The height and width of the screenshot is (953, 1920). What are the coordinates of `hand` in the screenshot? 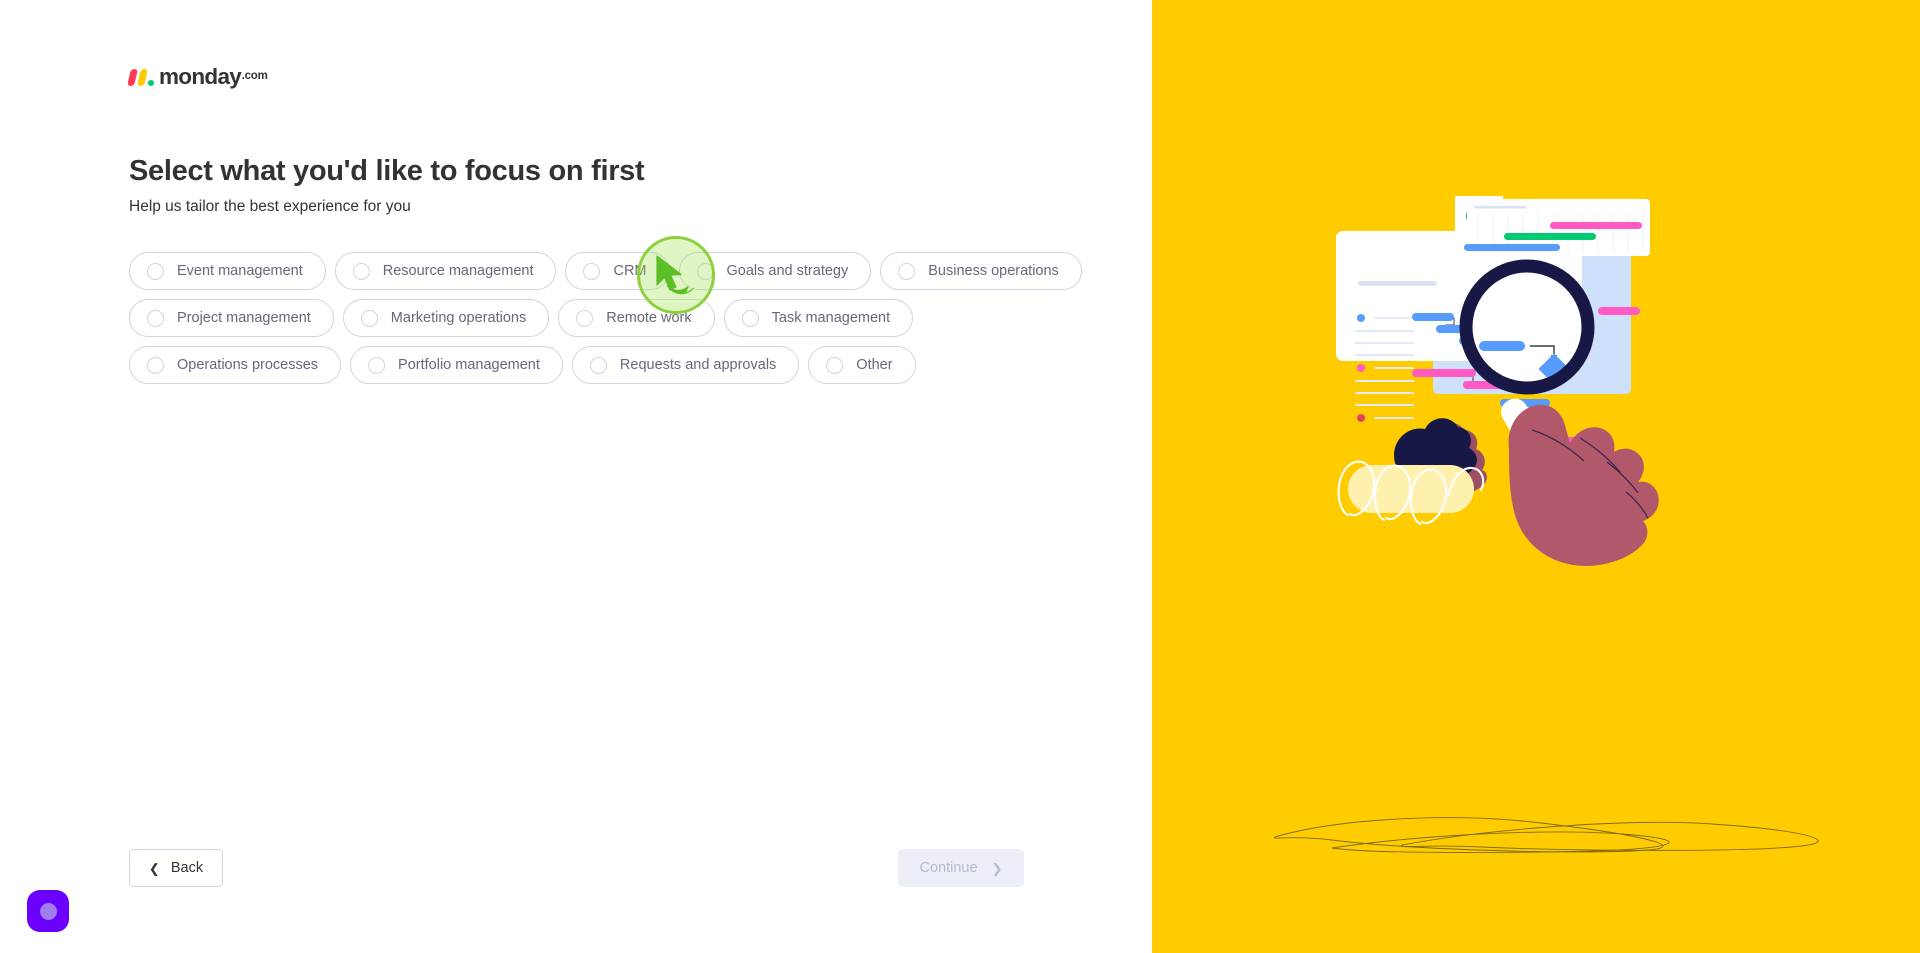 It's located at (1583, 485).